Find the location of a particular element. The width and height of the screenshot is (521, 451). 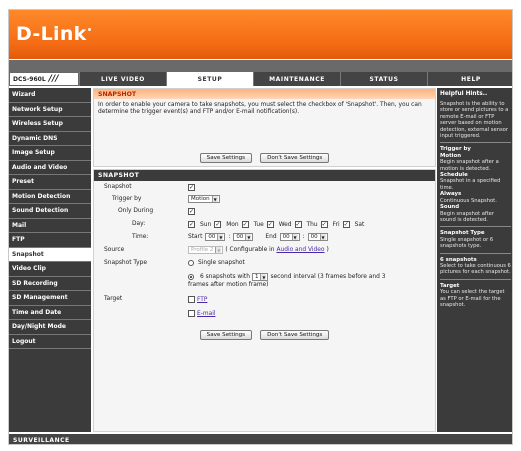

tab-maintenance: MAINTENANCE is located at coordinates (296, 79).